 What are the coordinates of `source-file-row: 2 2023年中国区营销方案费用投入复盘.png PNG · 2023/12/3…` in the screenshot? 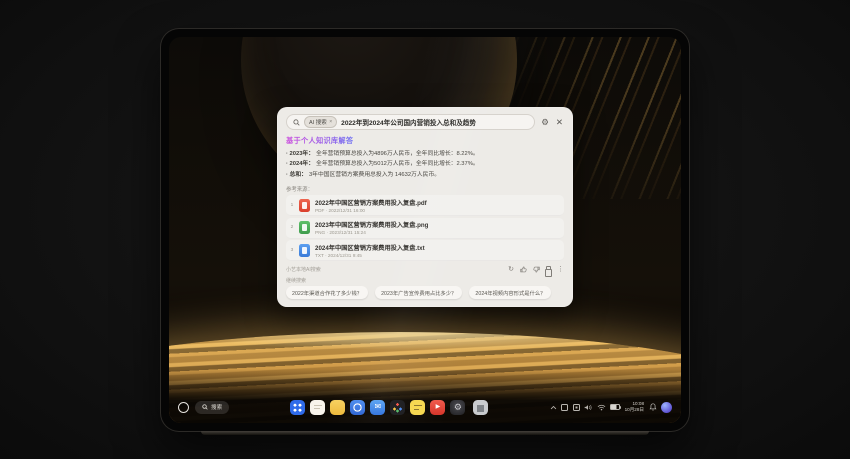 It's located at (425, 228).